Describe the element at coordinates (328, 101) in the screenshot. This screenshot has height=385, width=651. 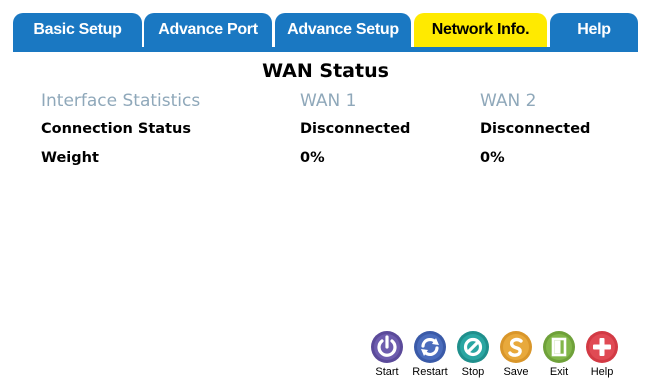
I see `header-wan1: WAN 1` at that location.